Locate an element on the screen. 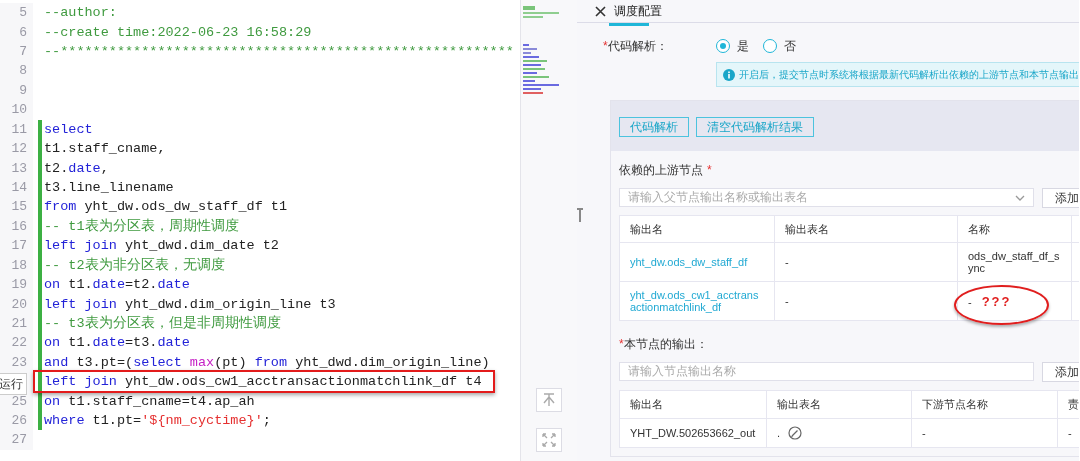  close-icon is located at coordinates (600, 11).